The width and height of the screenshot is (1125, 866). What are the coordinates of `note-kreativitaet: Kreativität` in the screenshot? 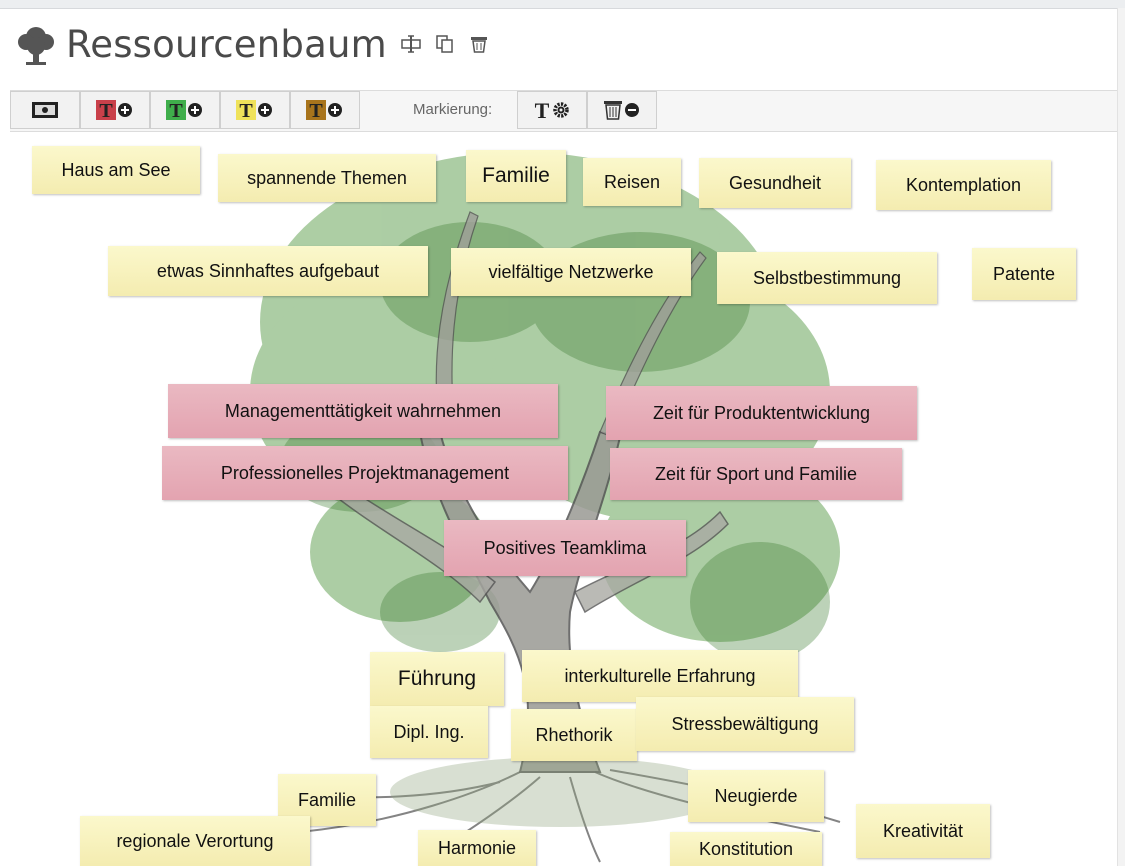 It's located at (923, 831).